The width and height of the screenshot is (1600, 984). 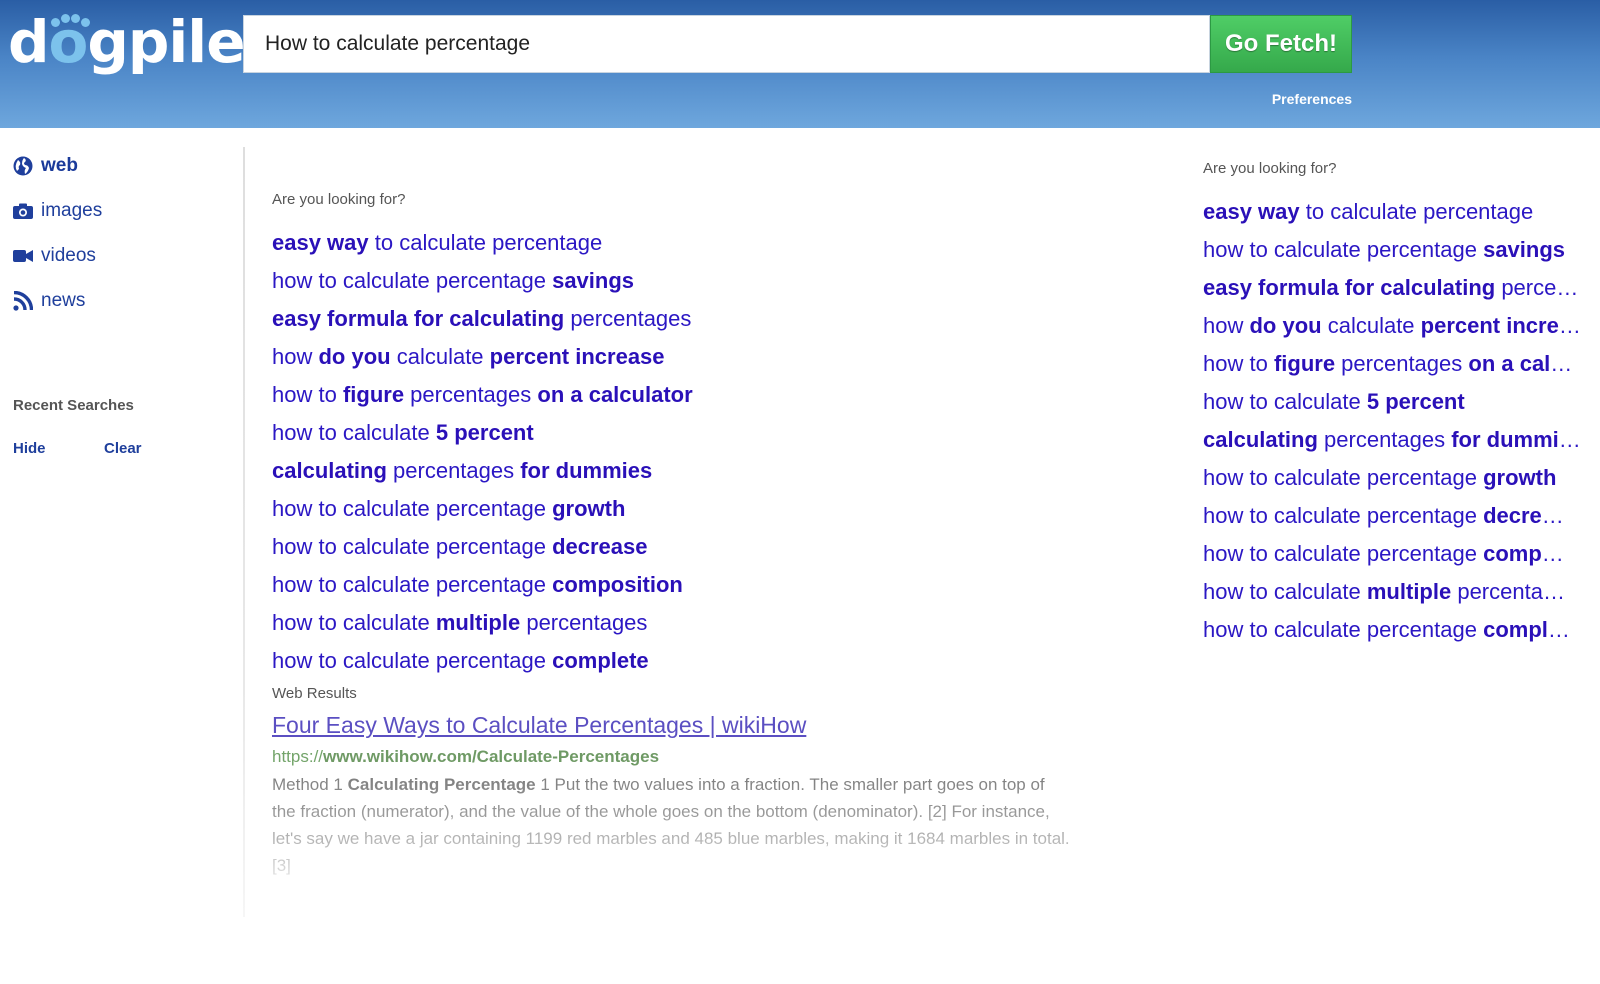 What do you see at coordinates (593, 280) in the screenshot?
I see `suggestion-bold-text: savings` at bounding box center [593, 280].